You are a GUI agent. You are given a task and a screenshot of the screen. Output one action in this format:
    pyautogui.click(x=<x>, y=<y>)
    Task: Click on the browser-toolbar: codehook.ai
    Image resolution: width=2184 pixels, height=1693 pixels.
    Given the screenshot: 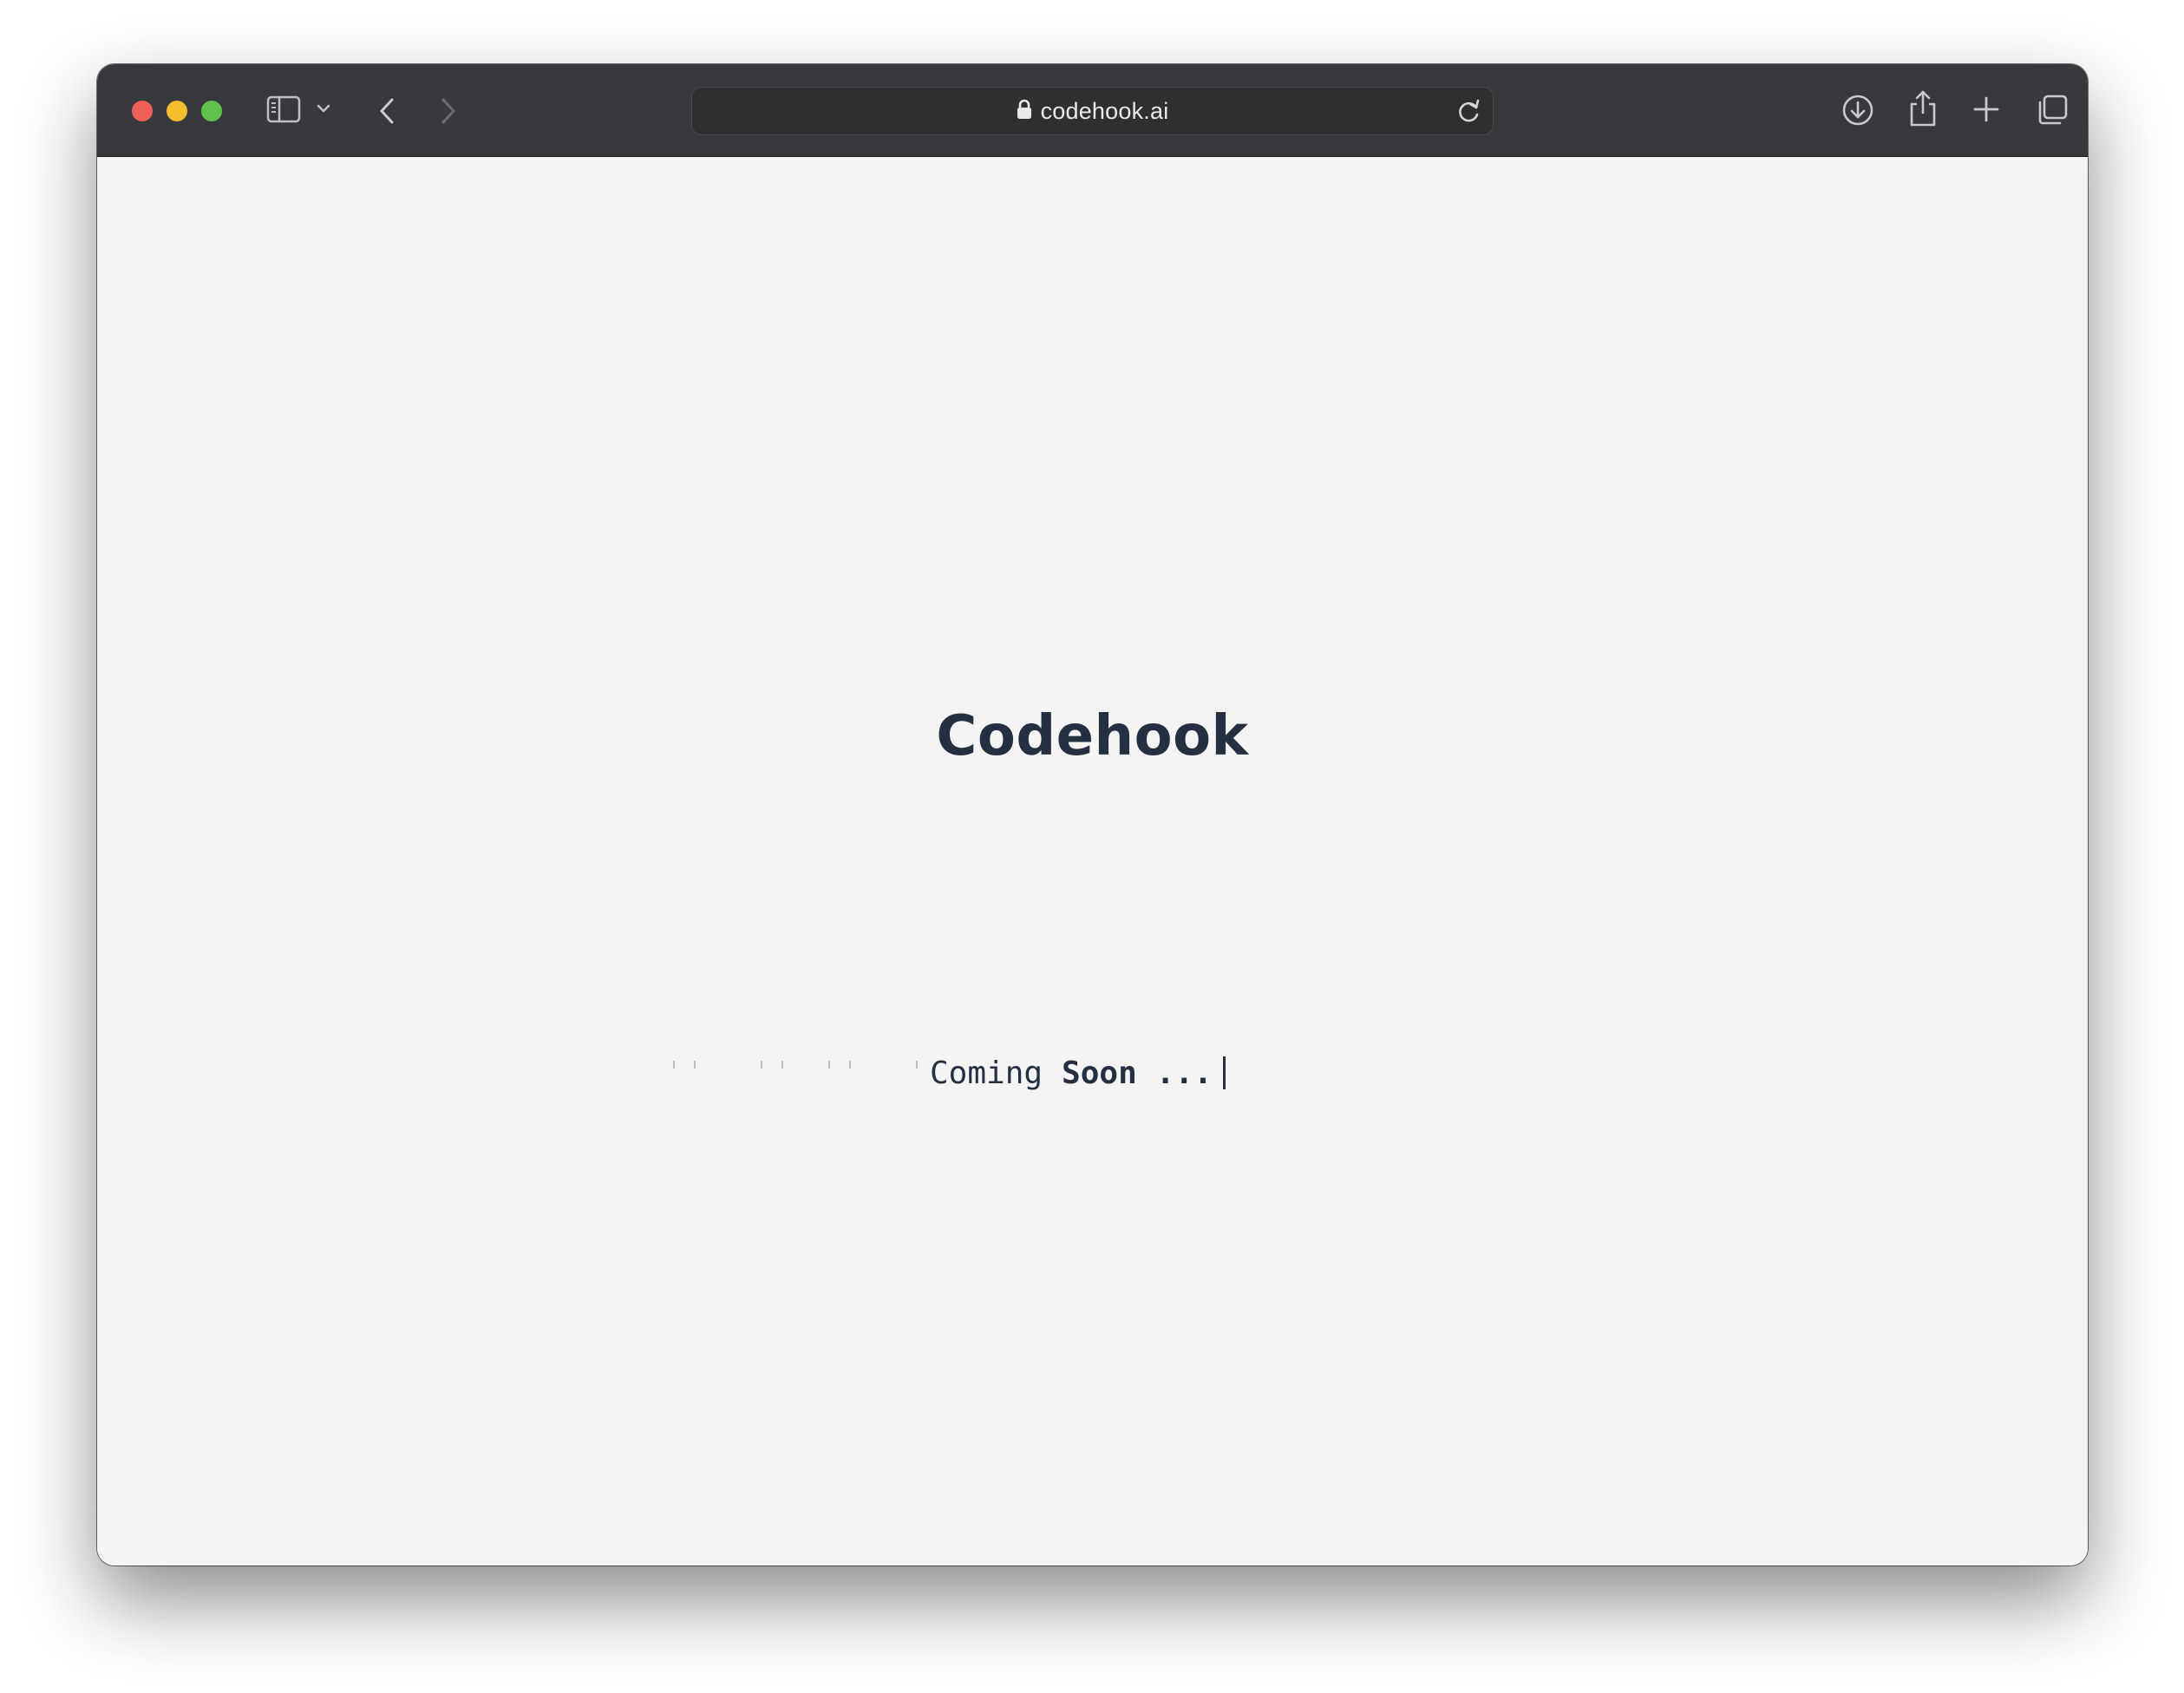 What is the action you would take?
    pyautogui.click(x=1092, y=110)
    